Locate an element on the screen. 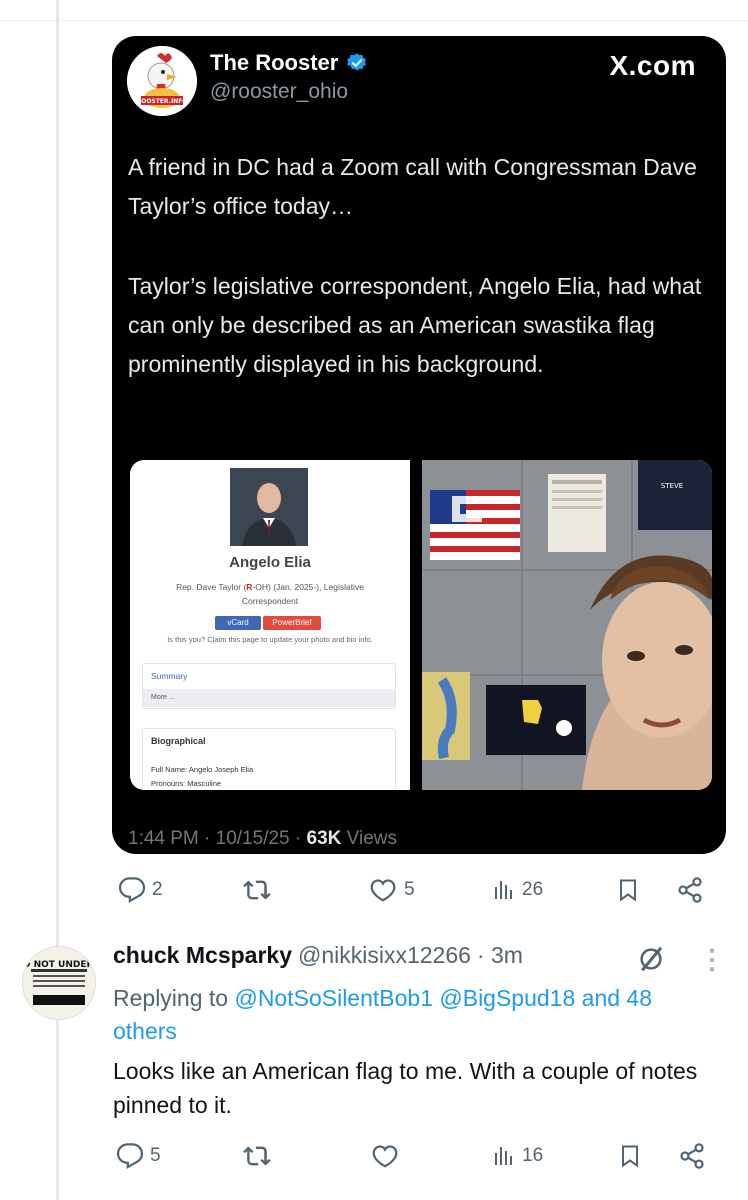 This screenshot has height=1200, width=748. photo-sign-text: STEVE is located at coordinates (672, 486).